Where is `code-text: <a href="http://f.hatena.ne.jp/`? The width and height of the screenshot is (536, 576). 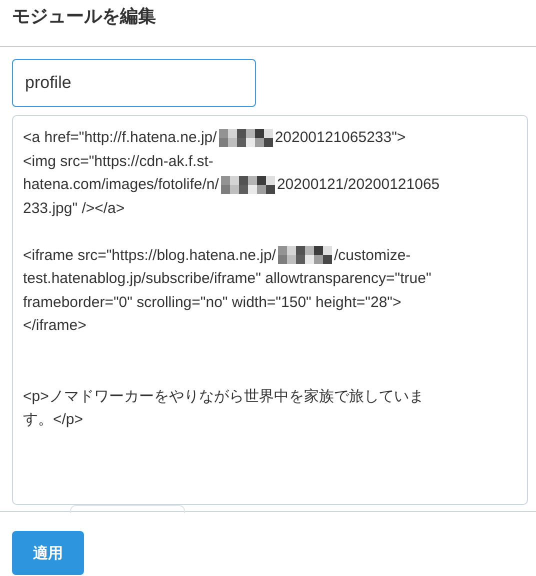
code-text: <a href="http://f.hatena.ne.jp/ is located at coordinates (120, 138).